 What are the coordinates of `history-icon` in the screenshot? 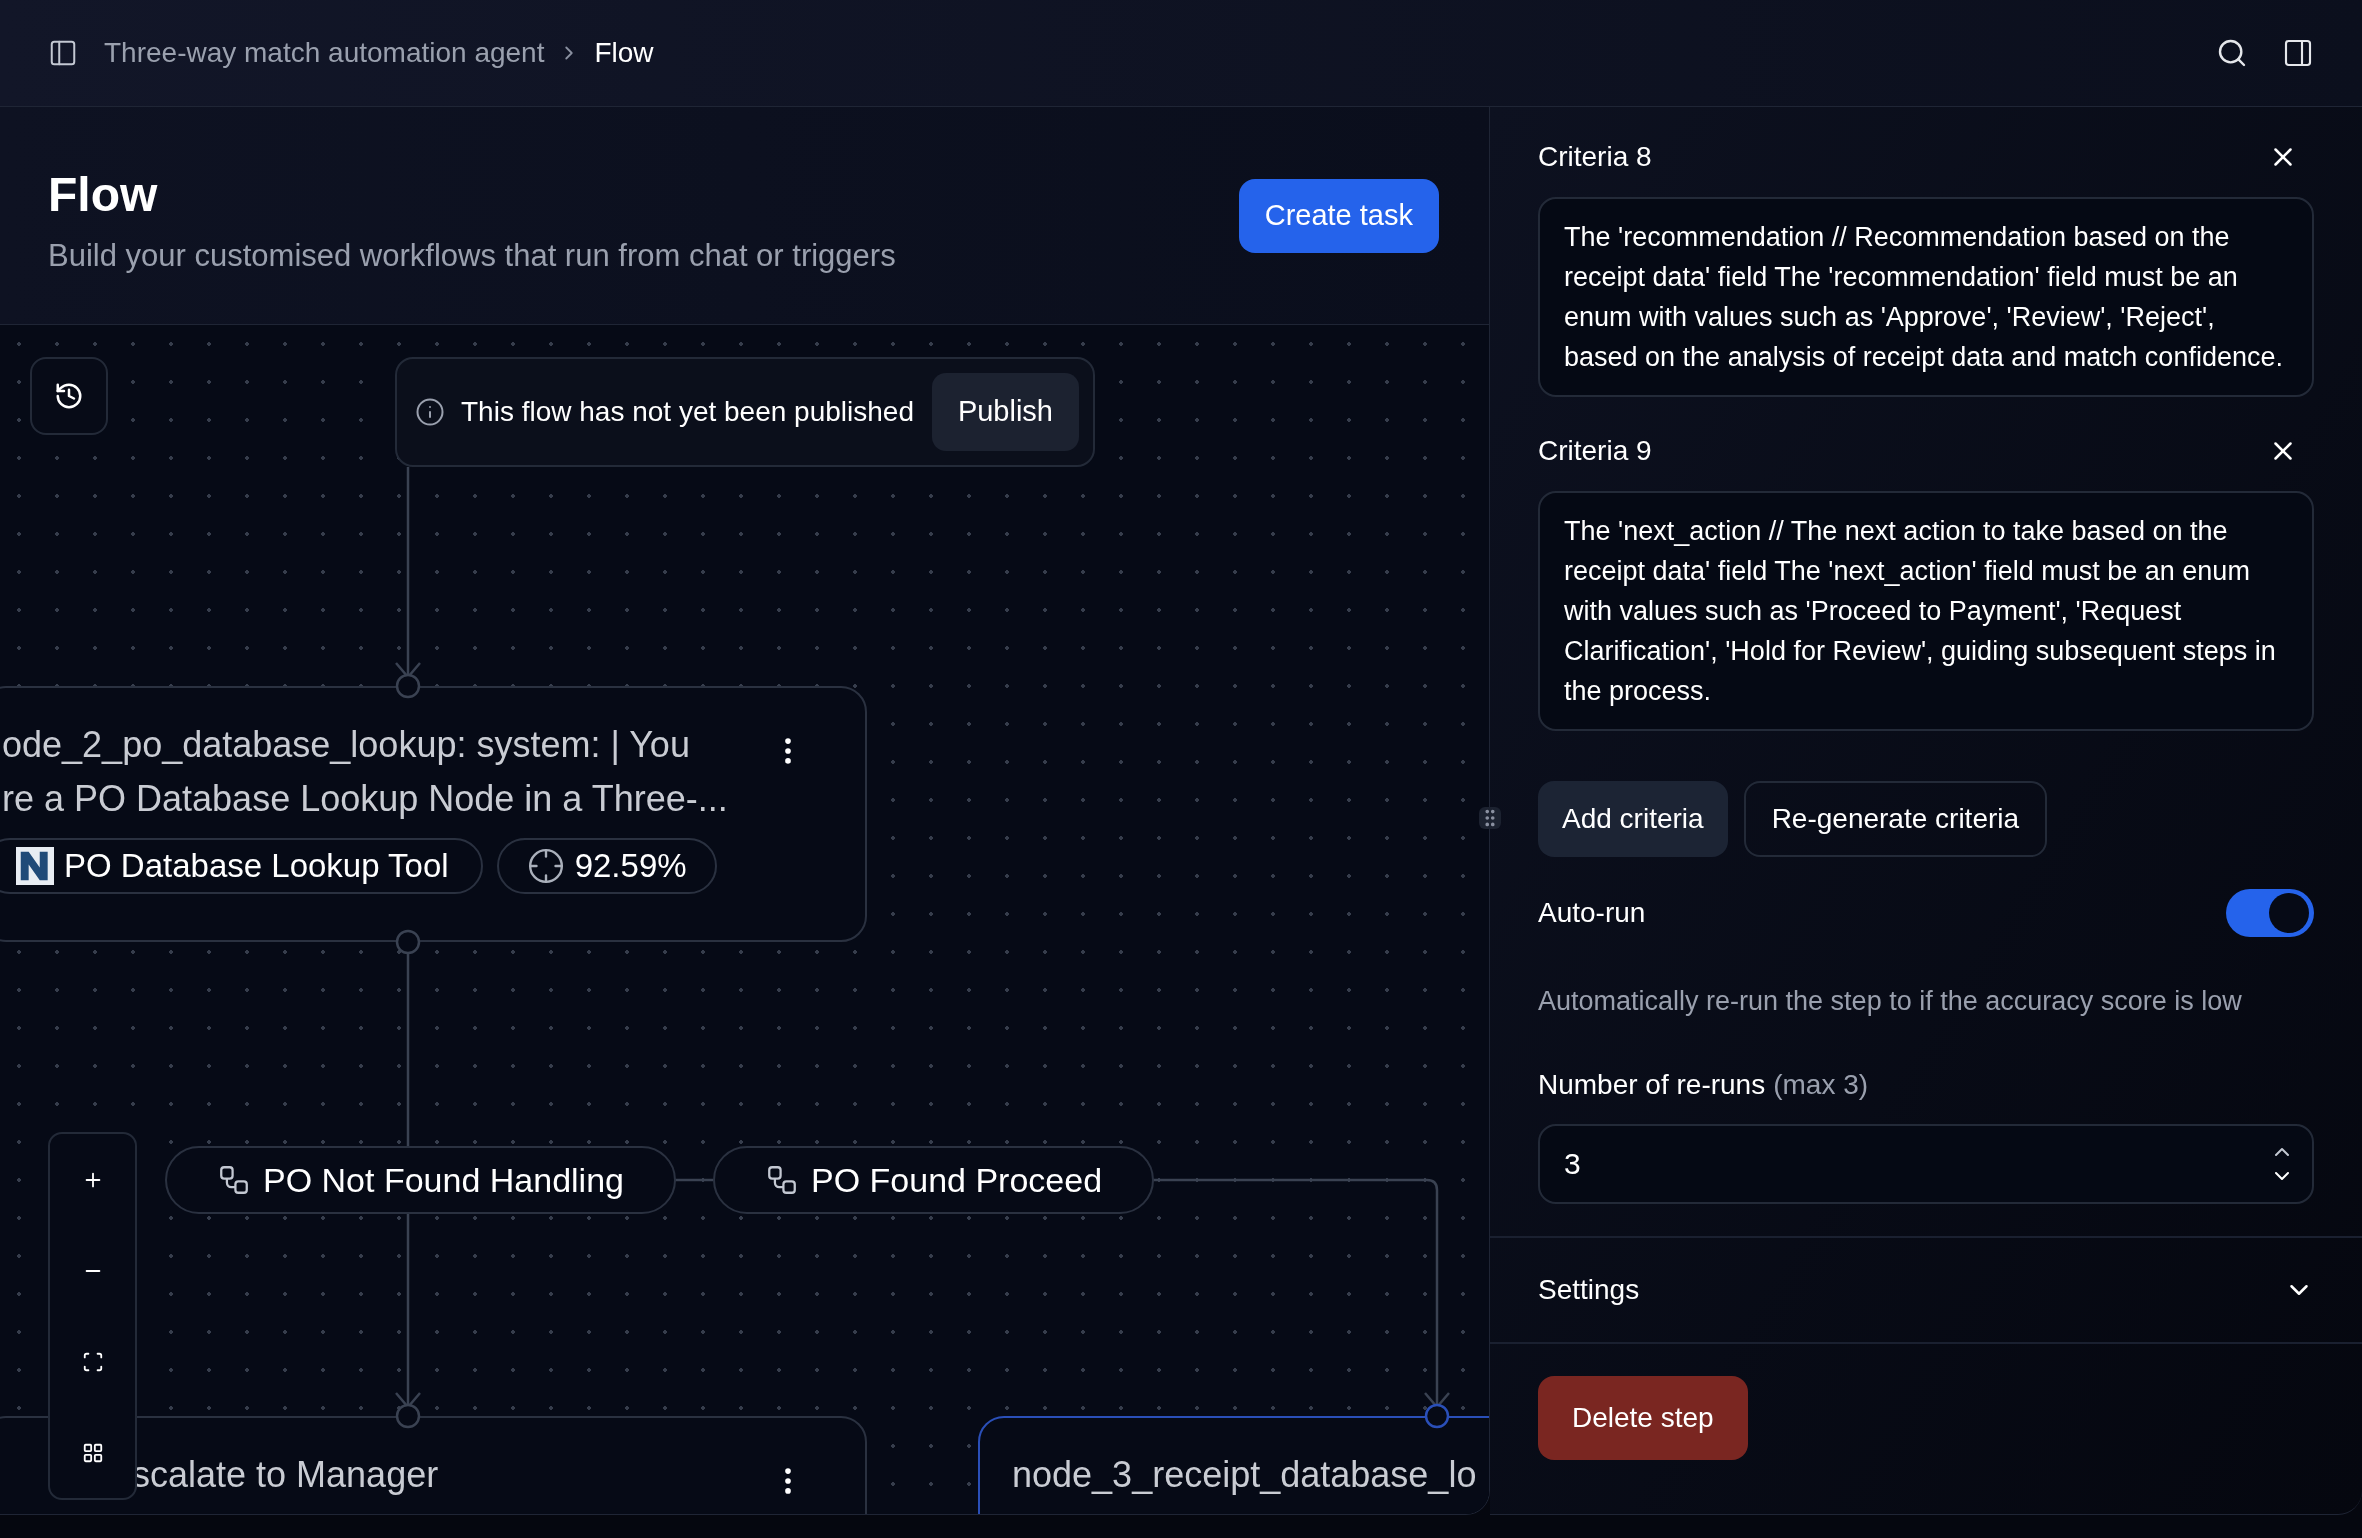 It's located at (69, 396).